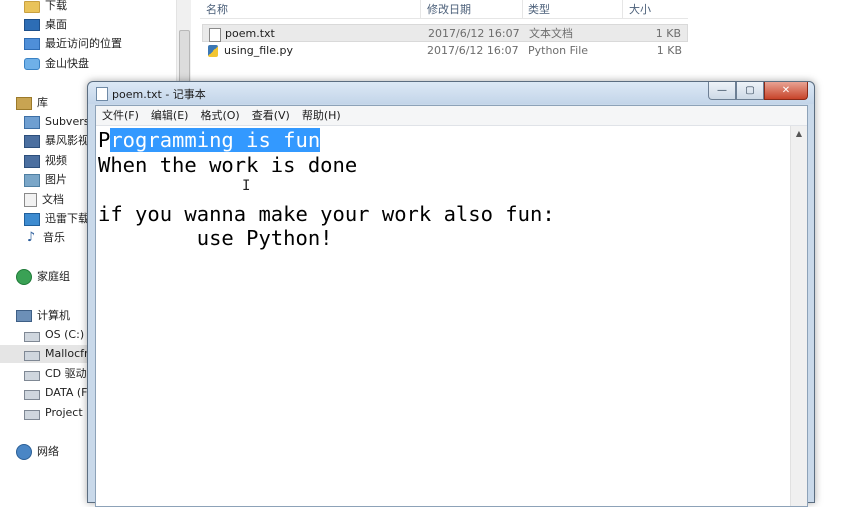 The height and width of the screenshot is (507, 864). I want to click on notepad-titlebar: poem.txt - 记事本 — ▢ ✕, so click(451, 93).